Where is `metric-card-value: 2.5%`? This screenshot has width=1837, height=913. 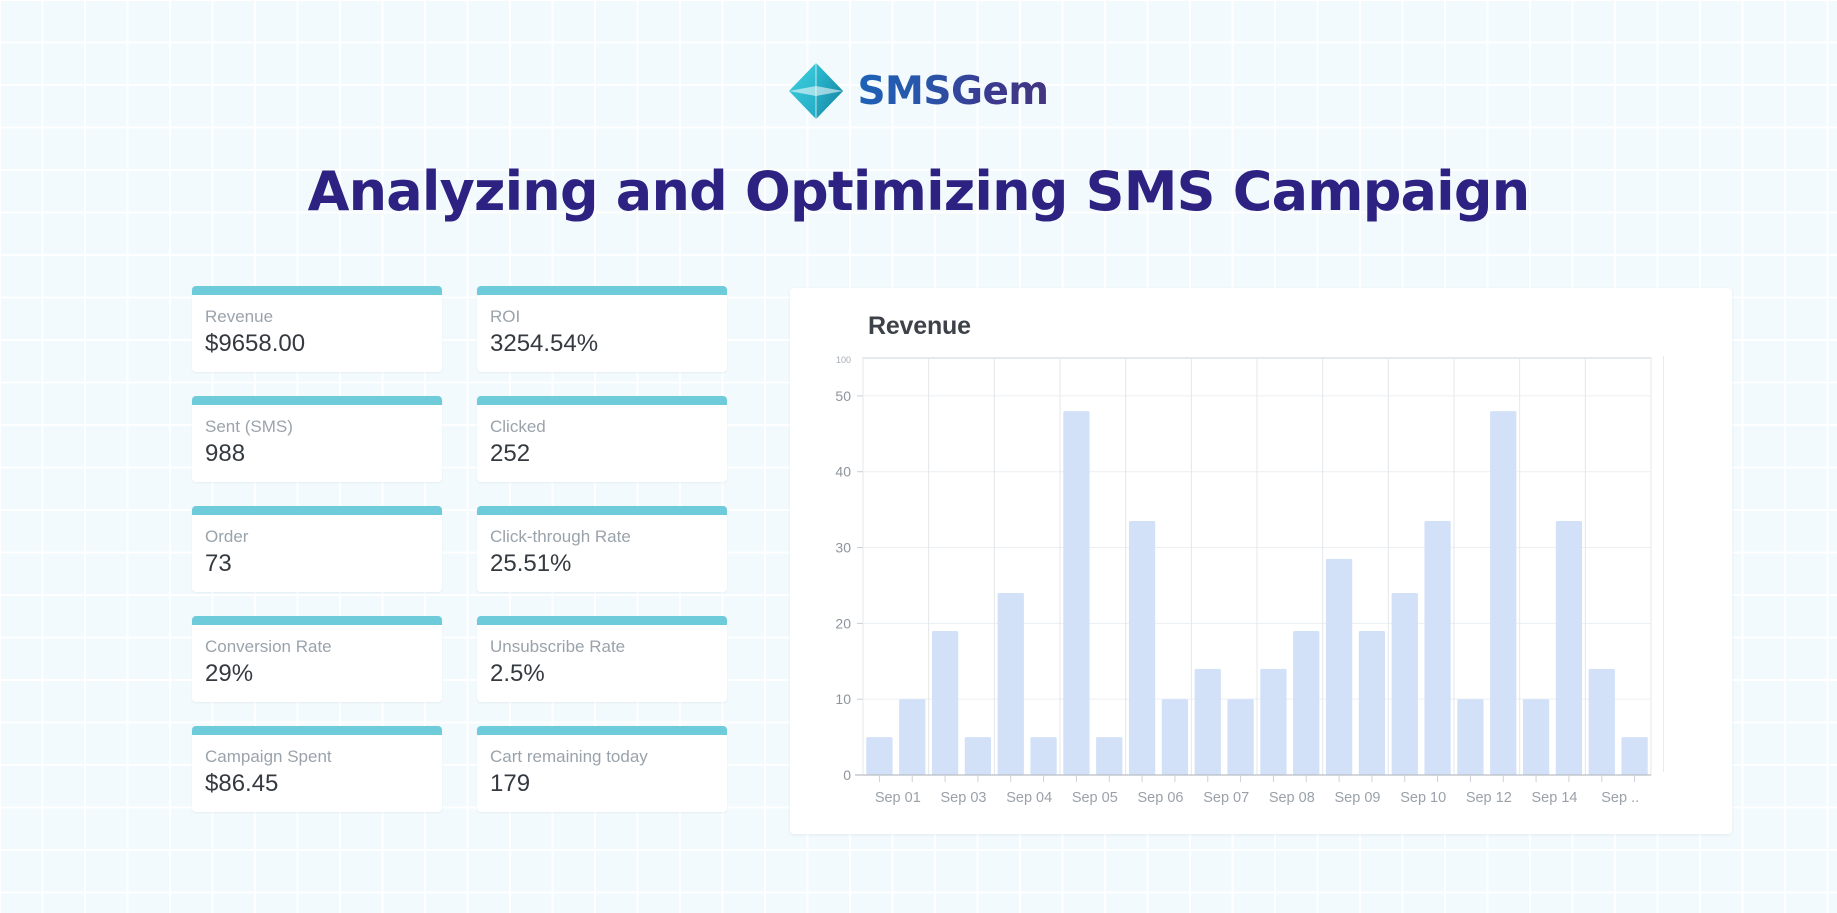
metric-card-value: 2.5% is located at coordinates (517, 674).